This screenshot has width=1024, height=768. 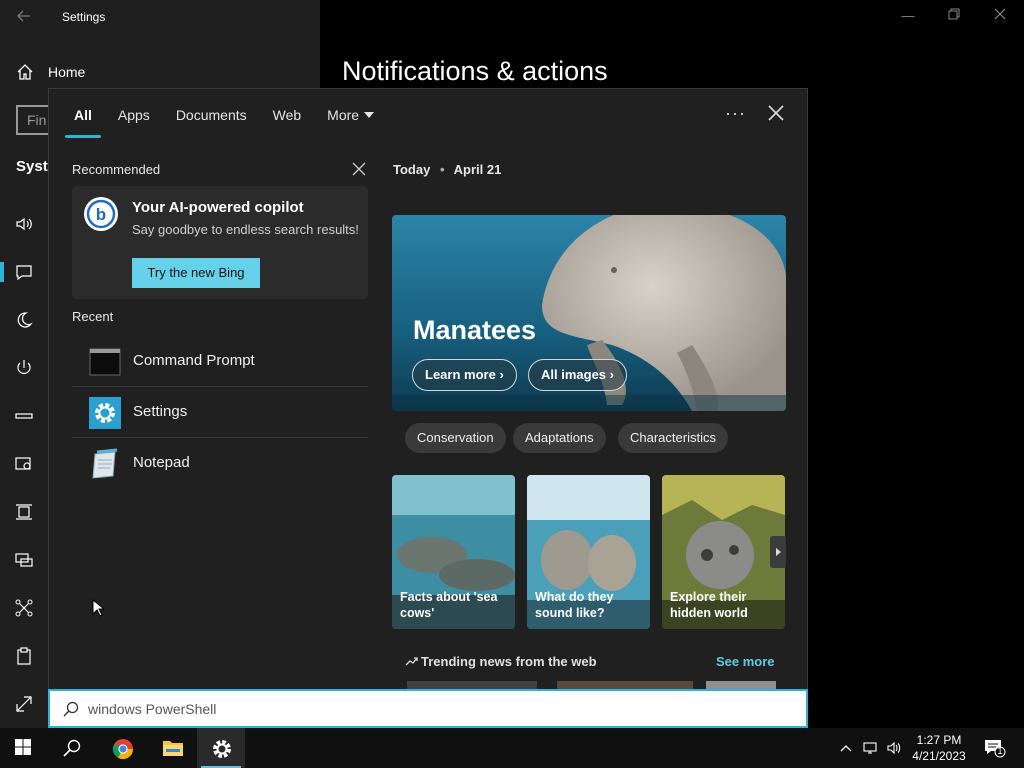 I want to click on notepad-icon, so click(x=105, y=464).